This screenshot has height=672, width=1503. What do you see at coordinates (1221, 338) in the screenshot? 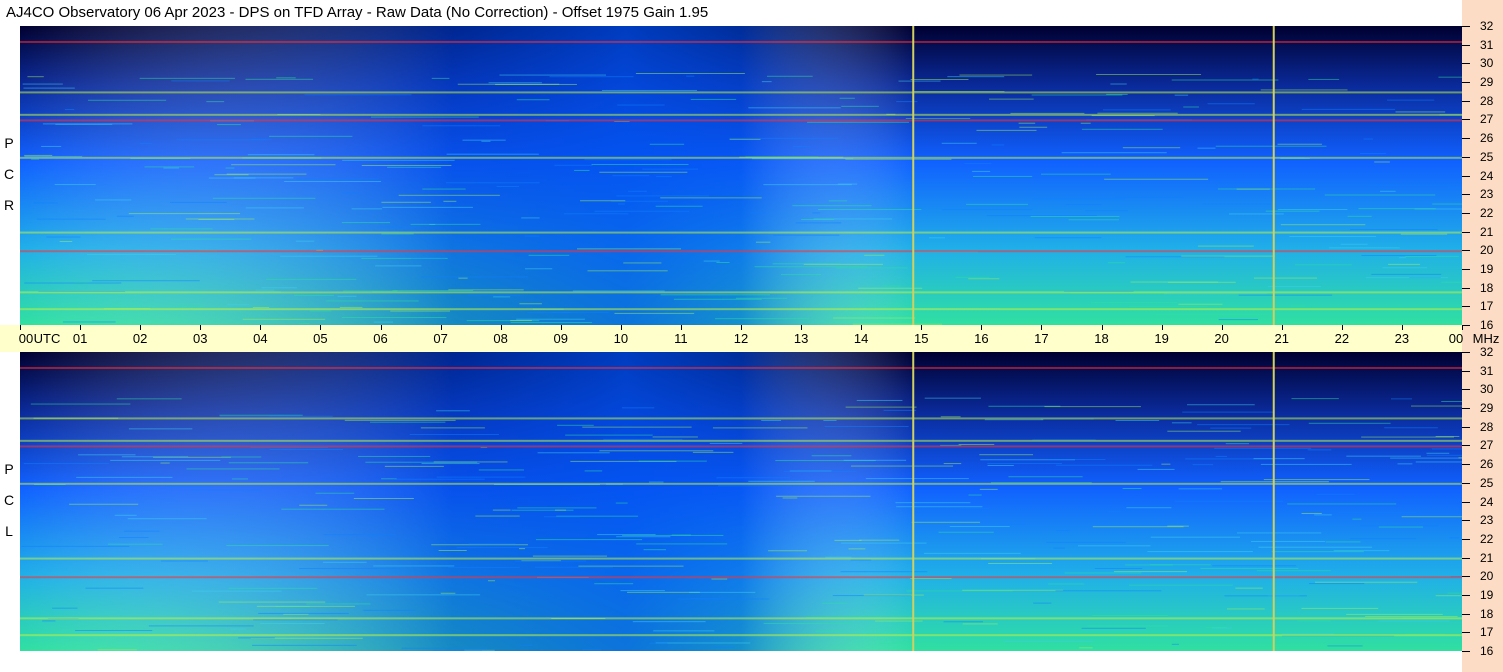
I see `time-tick-label: 20` at bounding box center [1221, 338].